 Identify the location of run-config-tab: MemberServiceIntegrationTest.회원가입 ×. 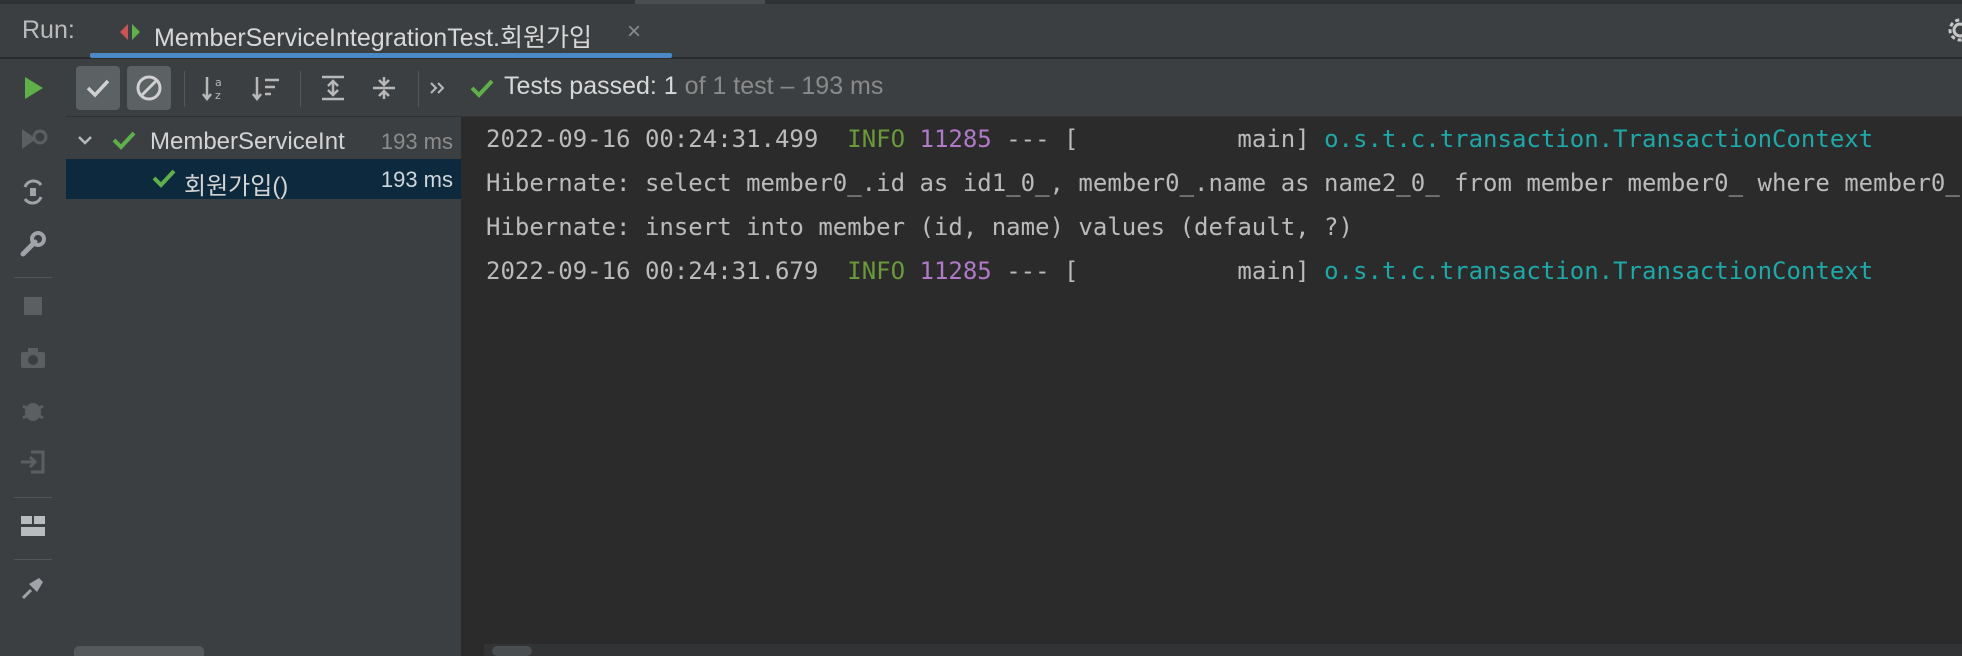
(381, 31).